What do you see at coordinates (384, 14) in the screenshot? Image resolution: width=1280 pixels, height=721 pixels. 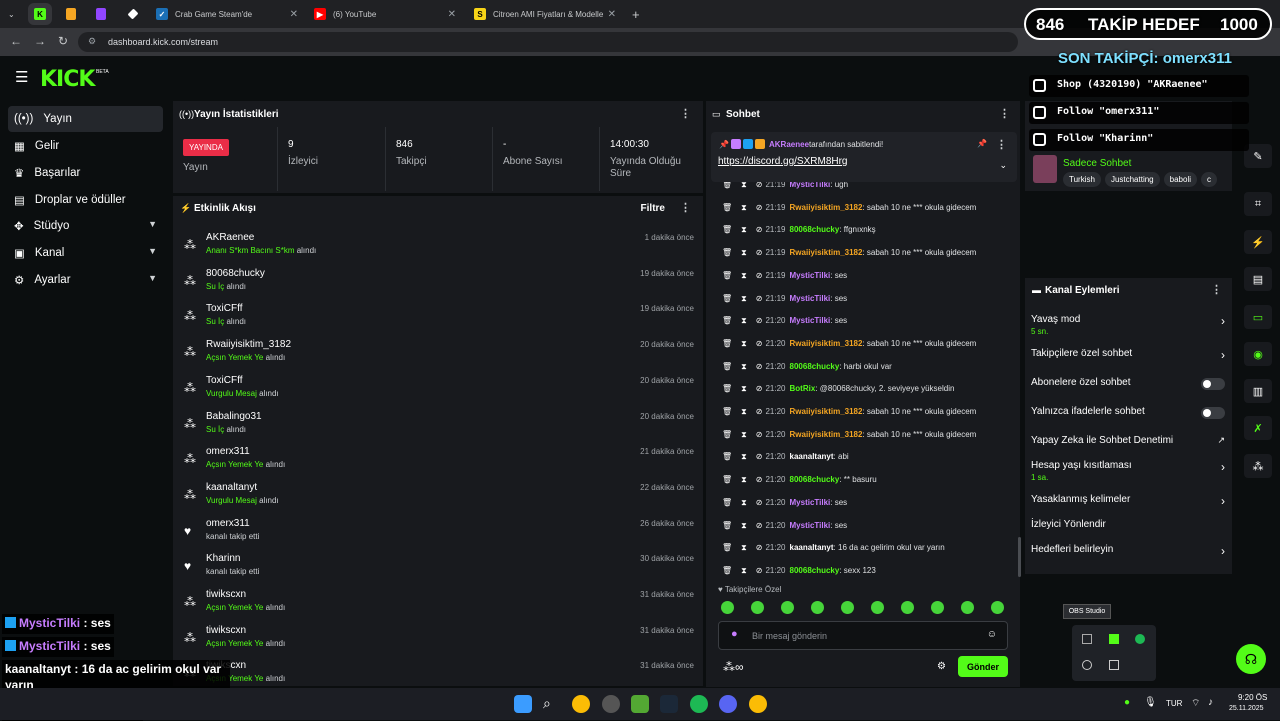 I see `tab-youtube: ▶ (6) YouTube ✕` at bounding box center [384, 14].